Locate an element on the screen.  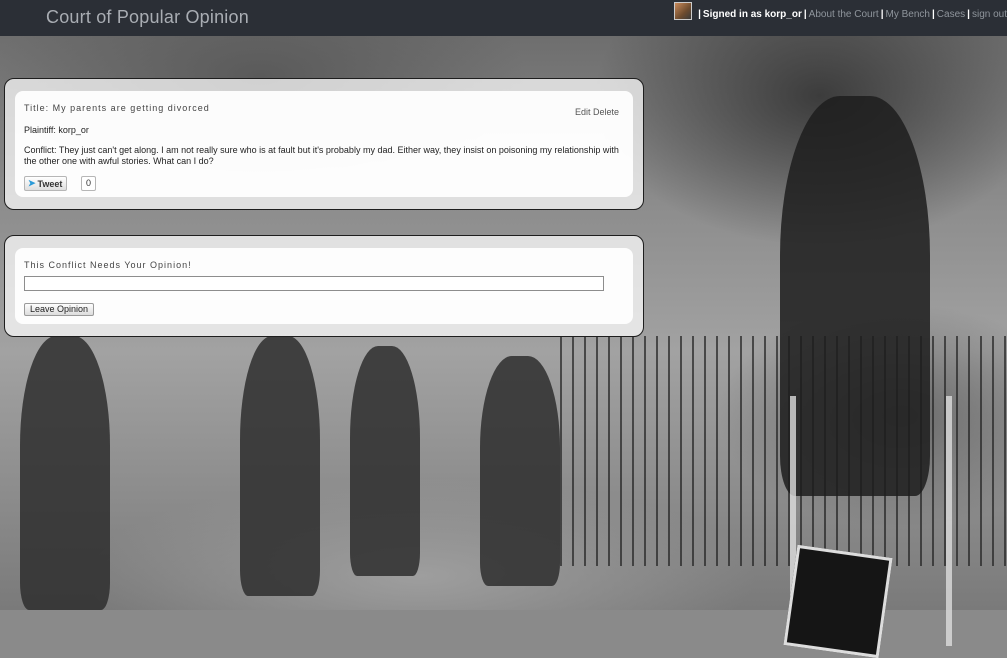
nav-link-about: About the Court is located at coordinates (844, 14).